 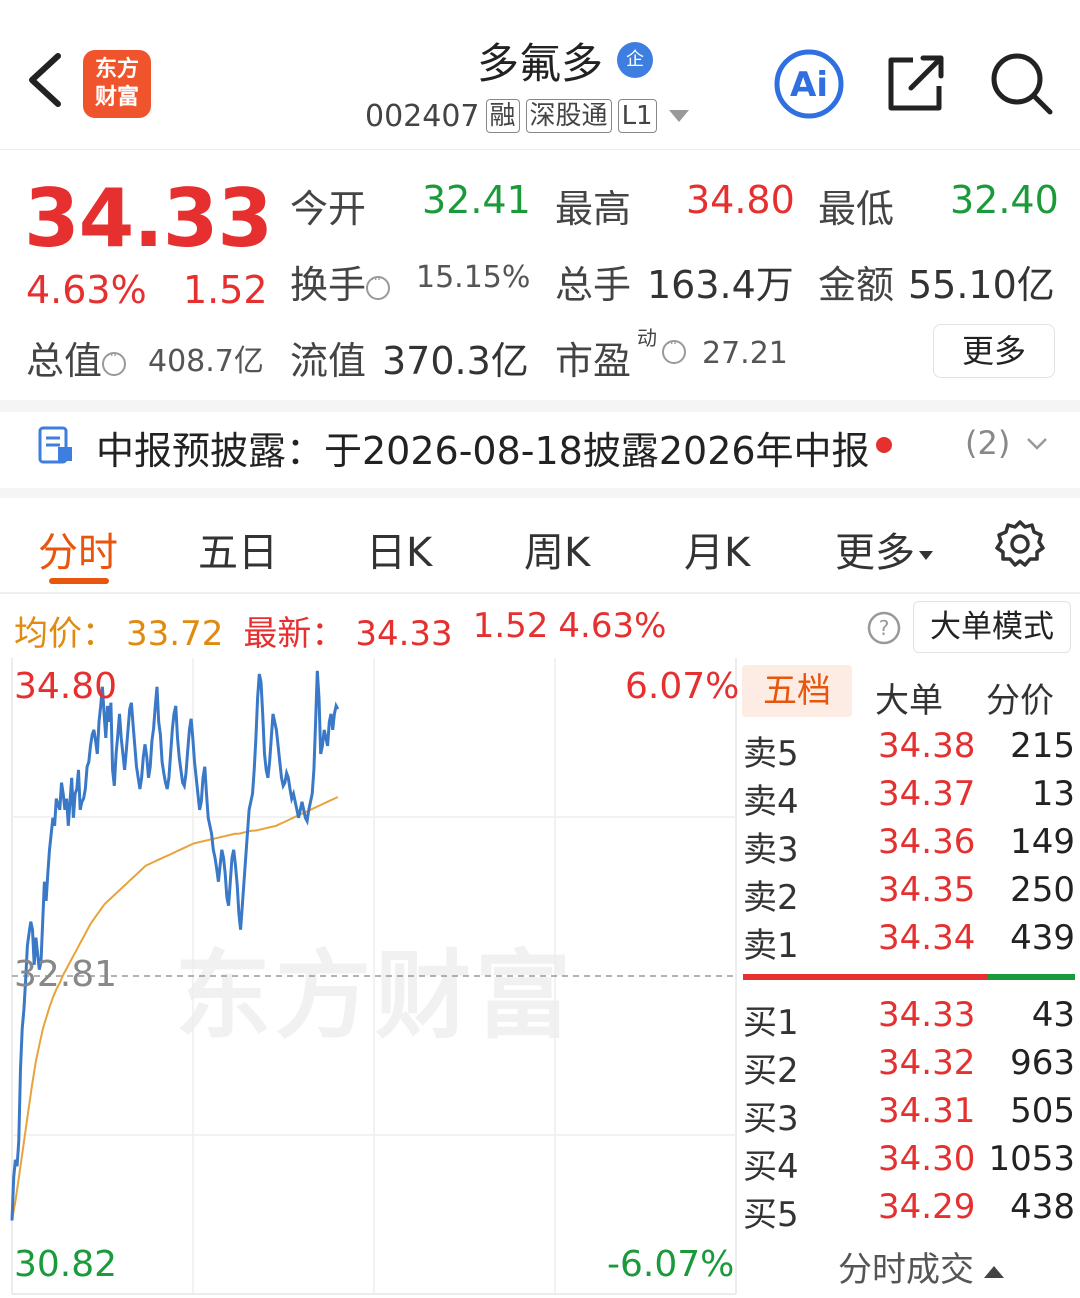 I want to click on ask-level-volume: 149, so click(x=1042, y=842).